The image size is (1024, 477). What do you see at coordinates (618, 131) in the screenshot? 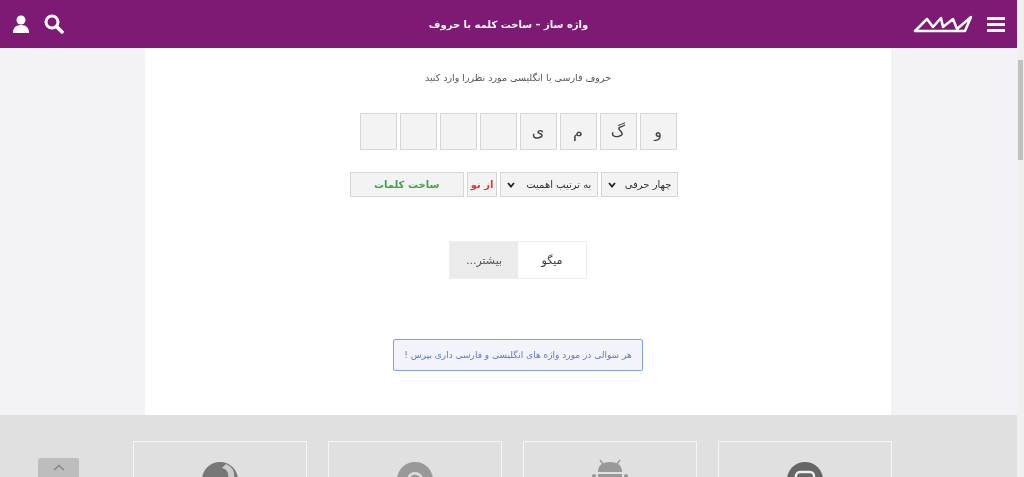
I see `letter-field: گ` at bounding box center [618, 131].